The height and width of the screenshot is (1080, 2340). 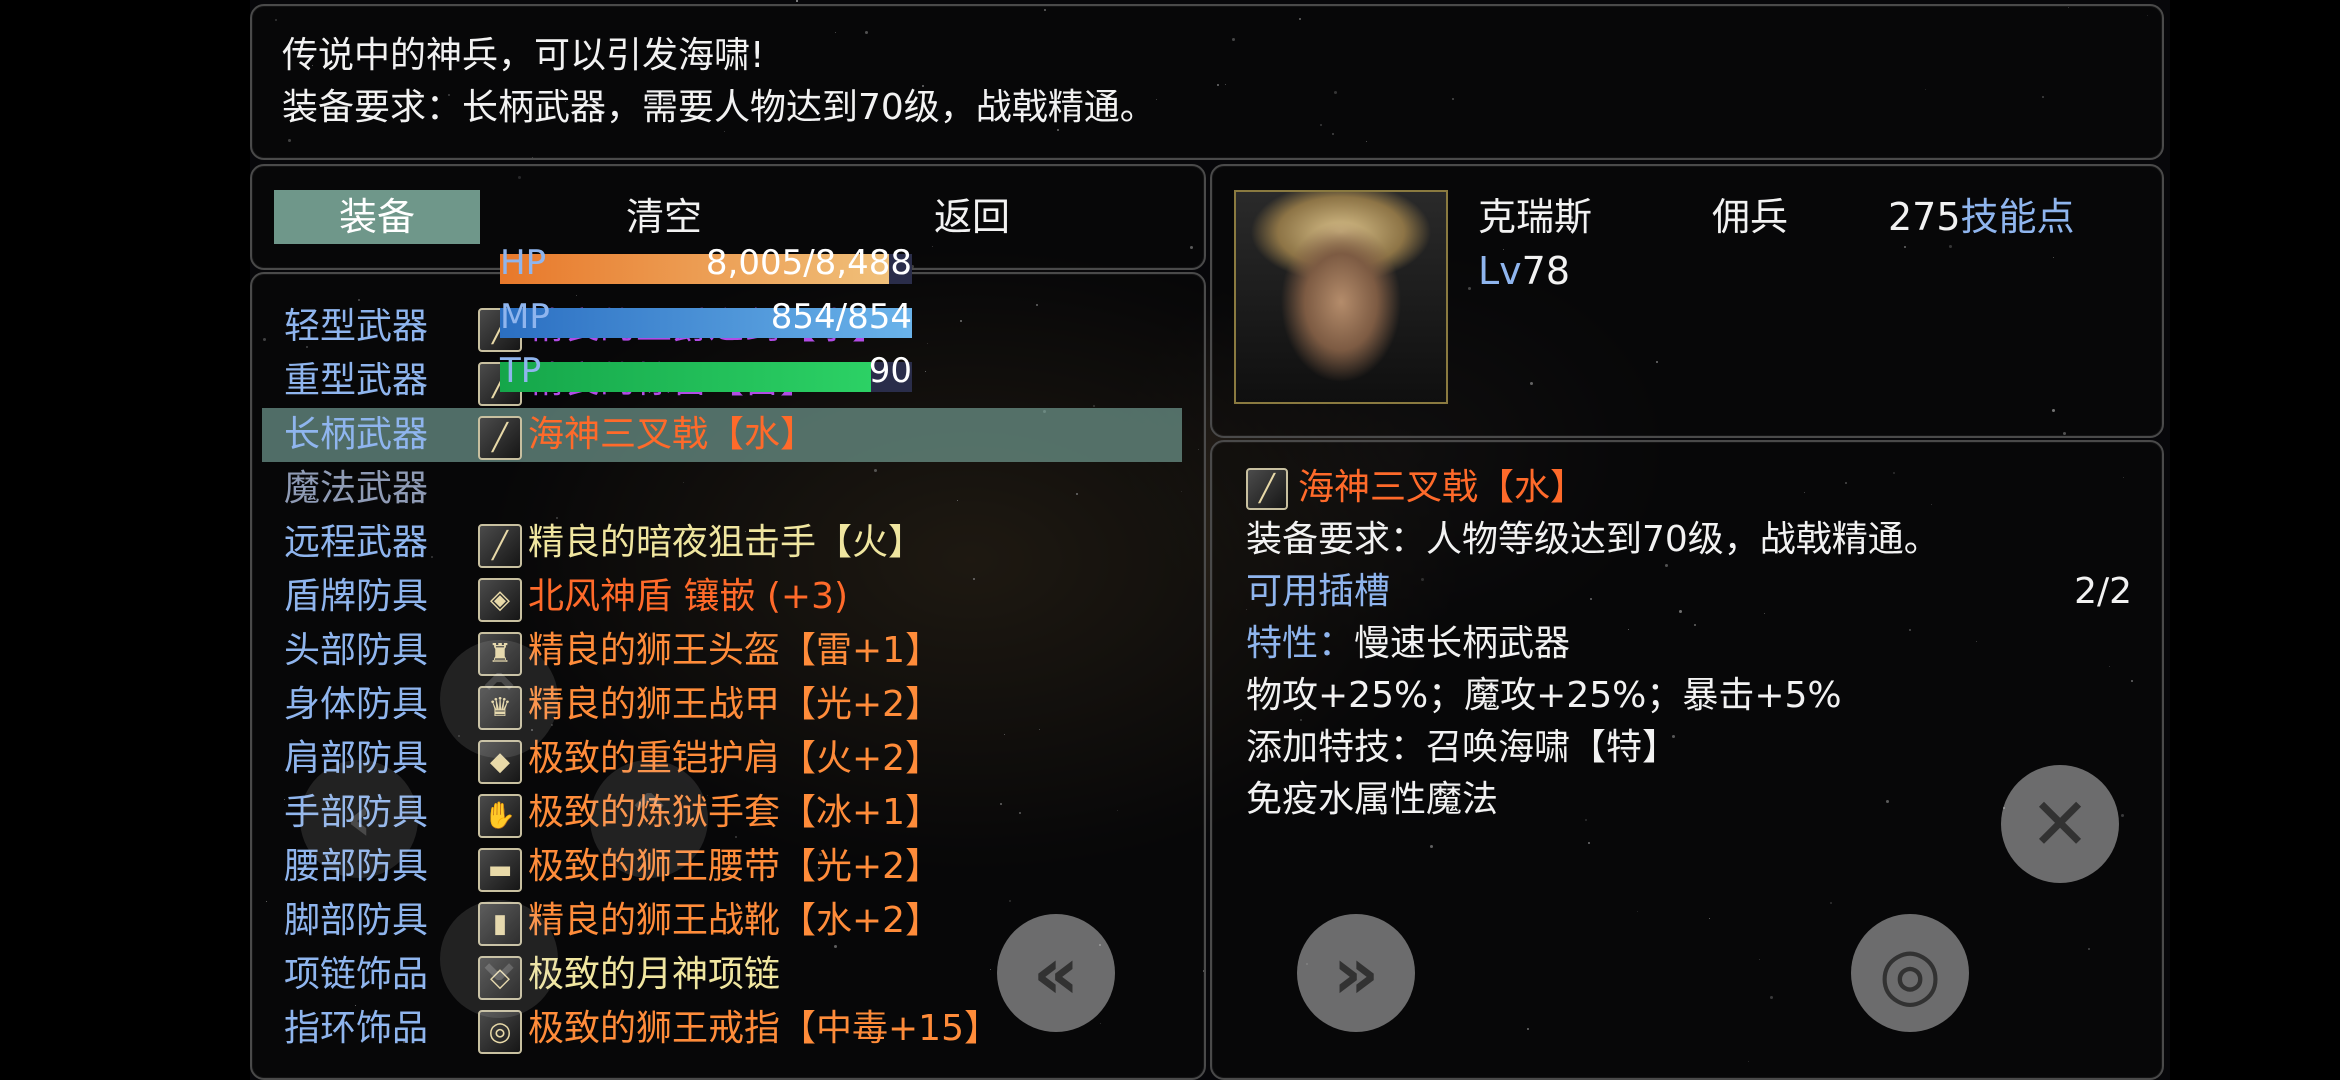 What do you see at coordinates (1207, 82) in the screenshot?
I see `item-description-panel: 传说中的神兵，可以引发海啸! 装备要求：长柄武器，需要人物达到70级，战戟精通。` at bounding box center [1207, 82].